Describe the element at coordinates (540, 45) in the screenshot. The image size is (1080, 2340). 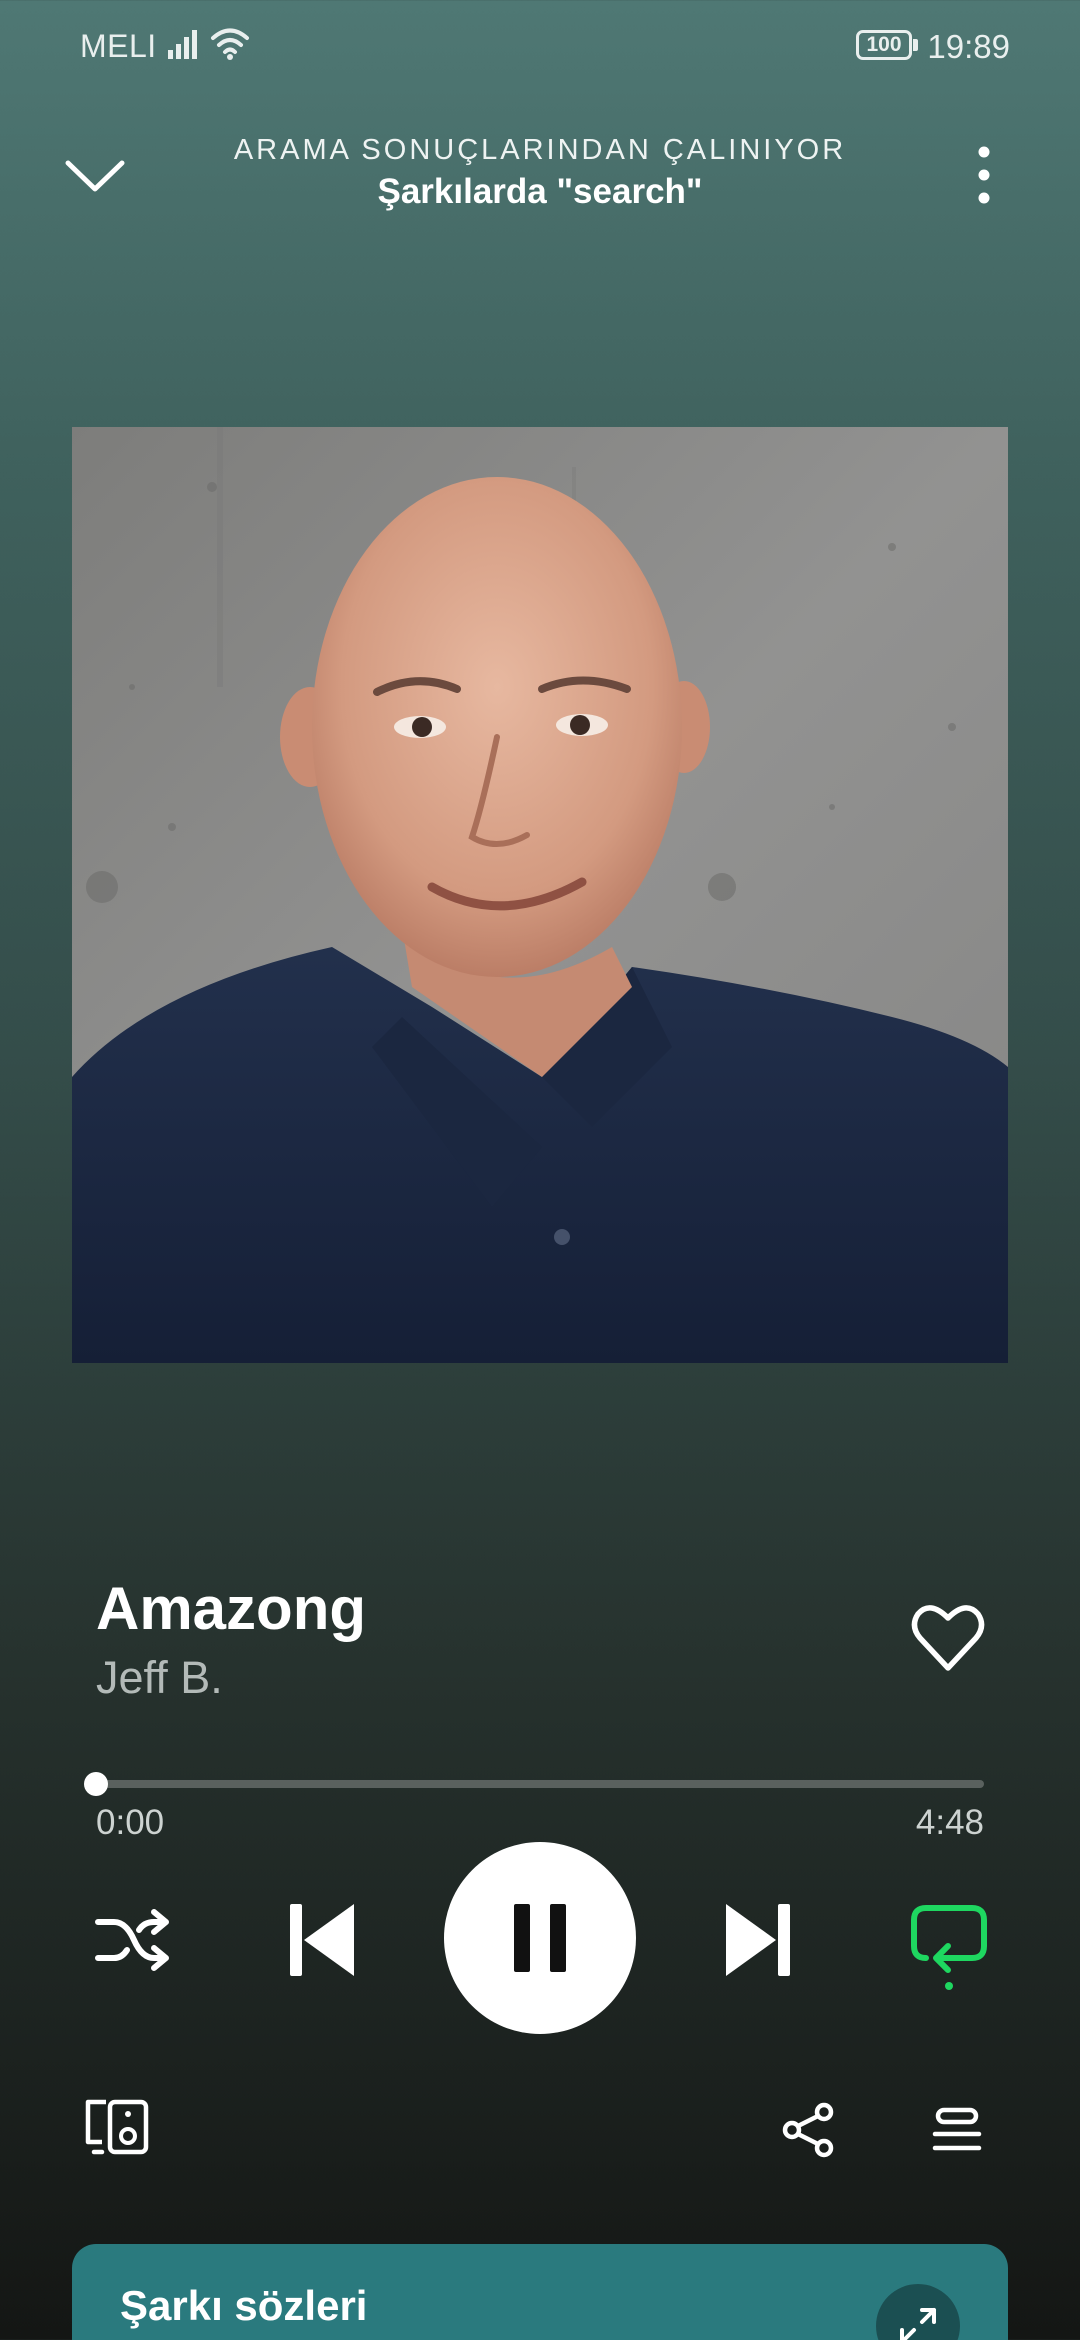
I see `status-bar: MELI 100 19:89` at that location.